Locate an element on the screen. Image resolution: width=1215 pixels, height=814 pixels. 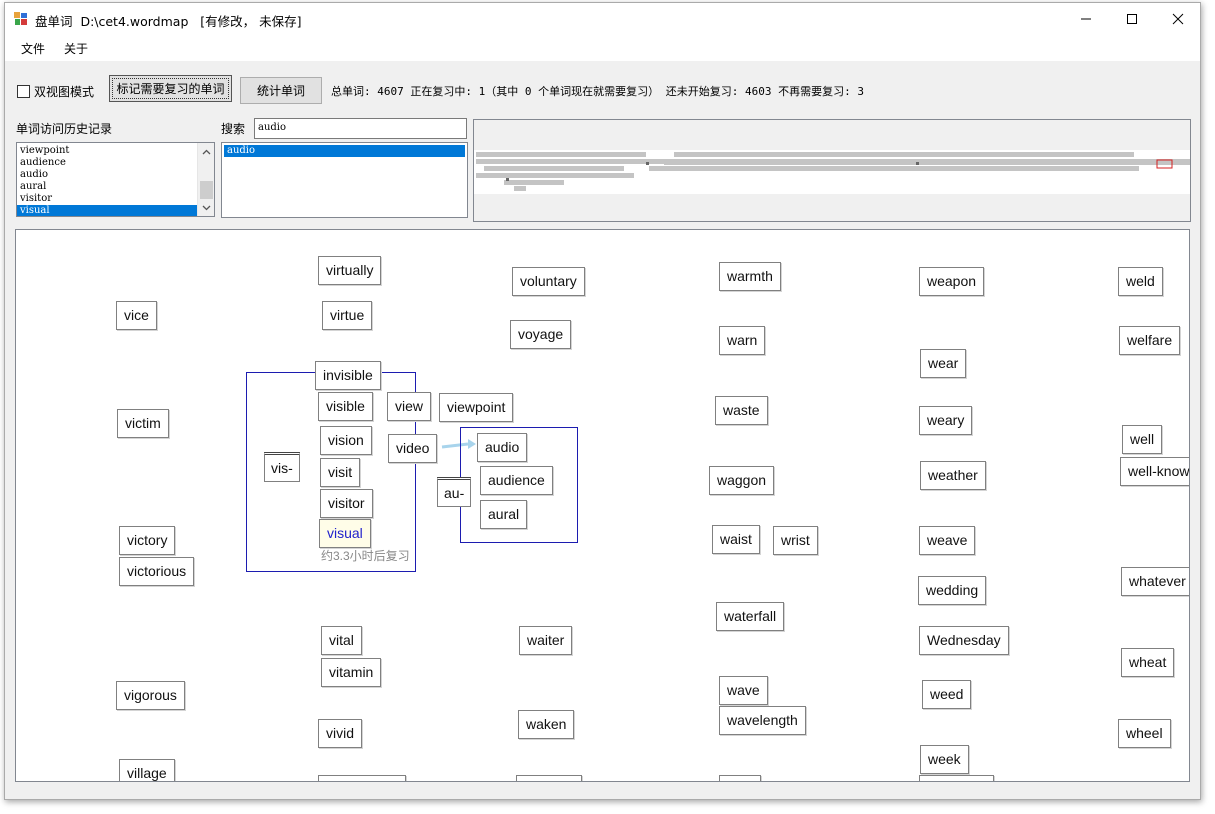
word-node: wavelength is located at coordinates (762, 720).